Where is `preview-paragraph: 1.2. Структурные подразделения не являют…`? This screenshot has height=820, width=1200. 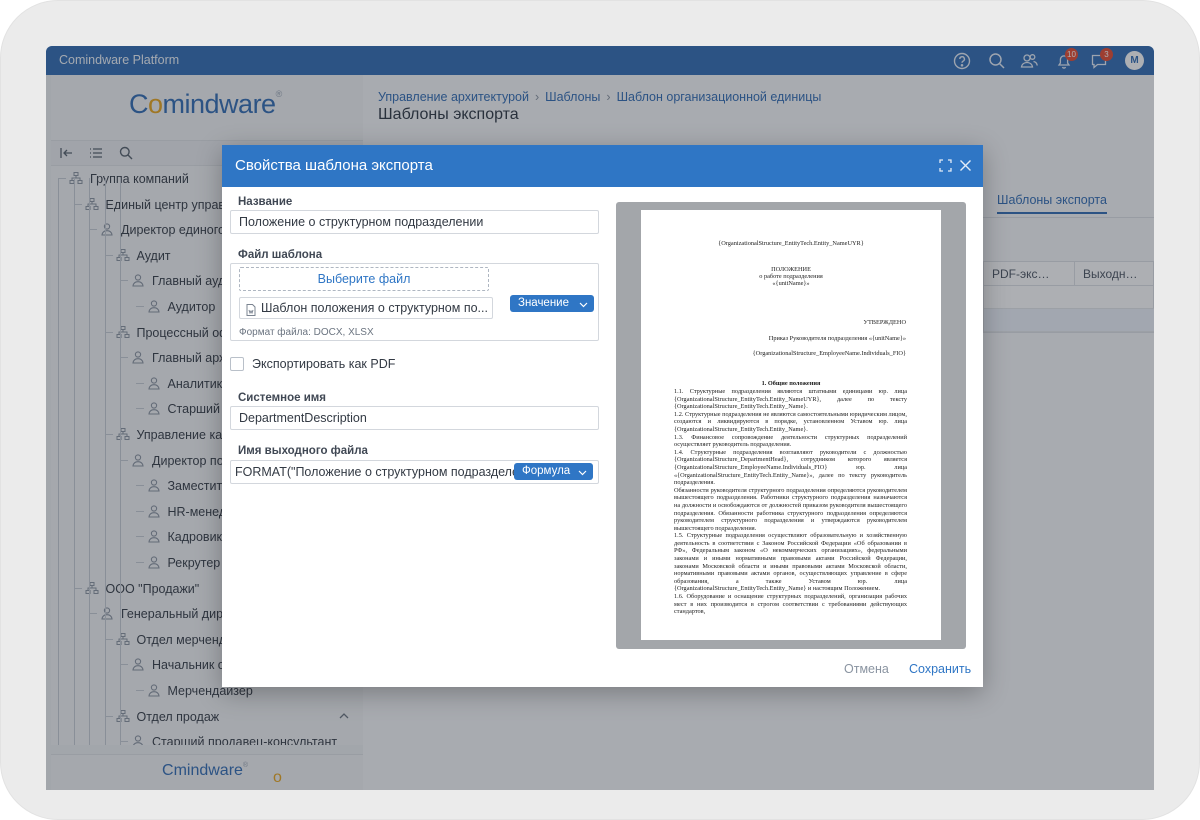 preview-paragraph: 1.2. Структурные подразделения не являют… is located at coordinates (790, 421).